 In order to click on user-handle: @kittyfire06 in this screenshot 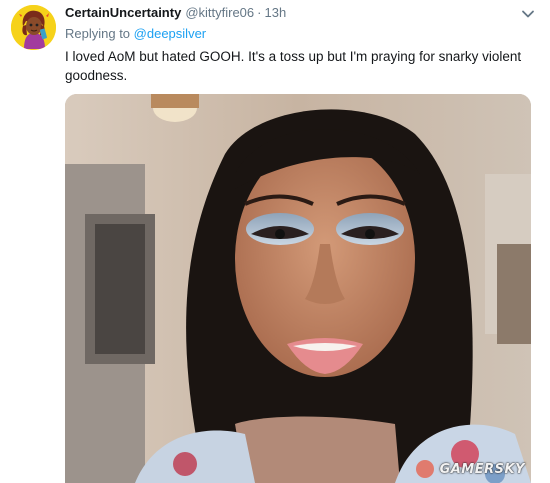, I will do `click(219, 12)`.